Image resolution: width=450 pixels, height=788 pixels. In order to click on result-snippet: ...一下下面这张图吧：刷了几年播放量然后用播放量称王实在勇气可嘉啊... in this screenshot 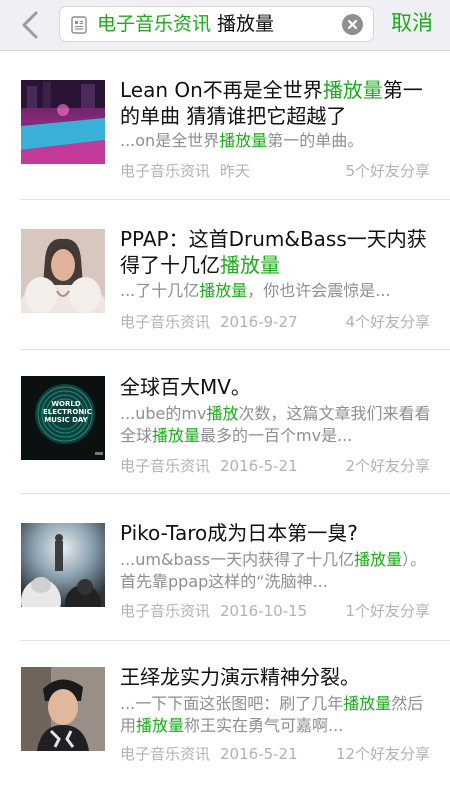, I will do `click(272, 714)`.